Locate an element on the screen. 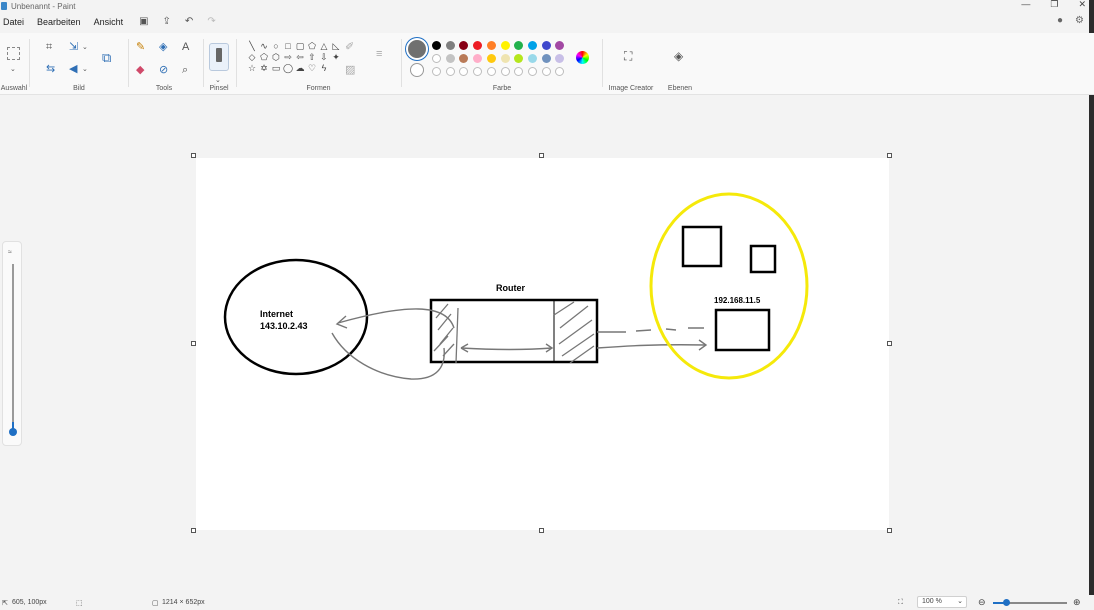 Image resolution: width=1094 pixels, height=610 pixels. image-creator-icon: ⛶ is located at coordinates (628, 56).